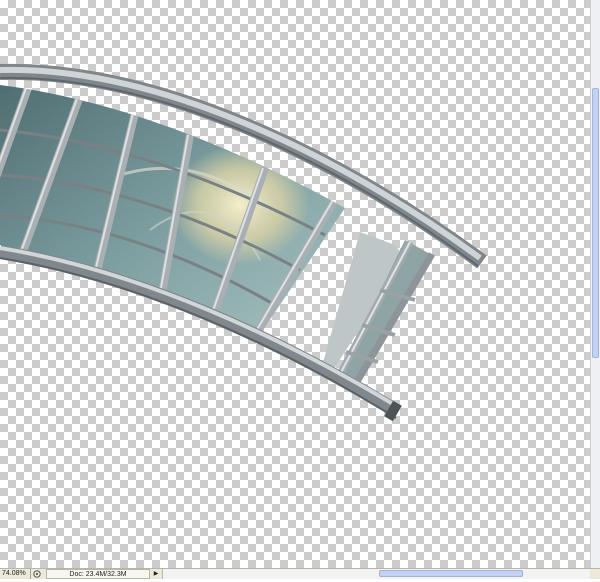 Image resolution: width=600 pixels, height=582 pixels. I want to click on status-bar: 74.08% Doc: 23.4M/32.3M ▶, so click(300, 573).